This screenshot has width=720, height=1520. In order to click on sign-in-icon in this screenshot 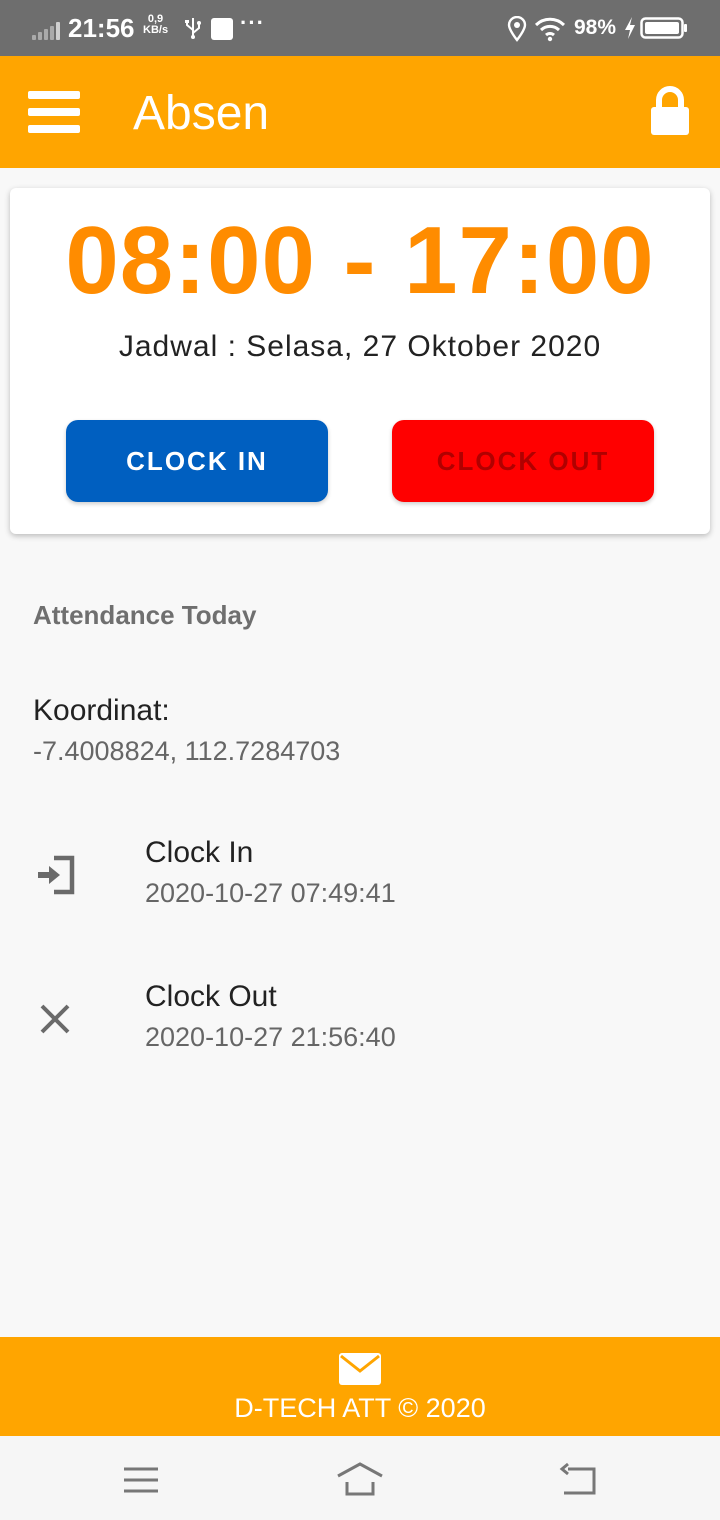, I will do `click(56, 875)`.